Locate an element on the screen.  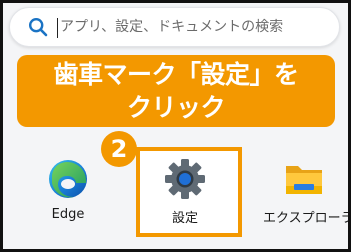
step-number-badge: 2 is located at coordinates (119, 149).